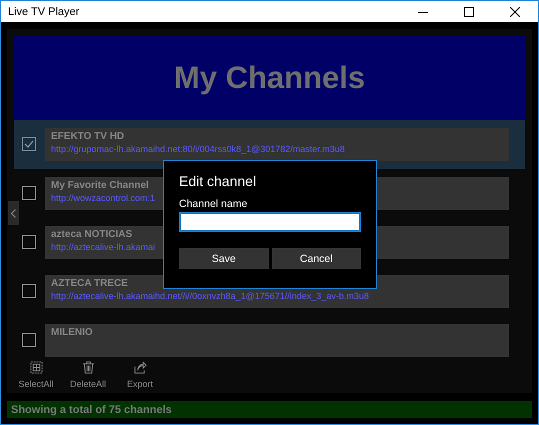 This screenshot has width=539, height=425. I want to click on channel-name: AZTECA TRECE, so click(89, 283).